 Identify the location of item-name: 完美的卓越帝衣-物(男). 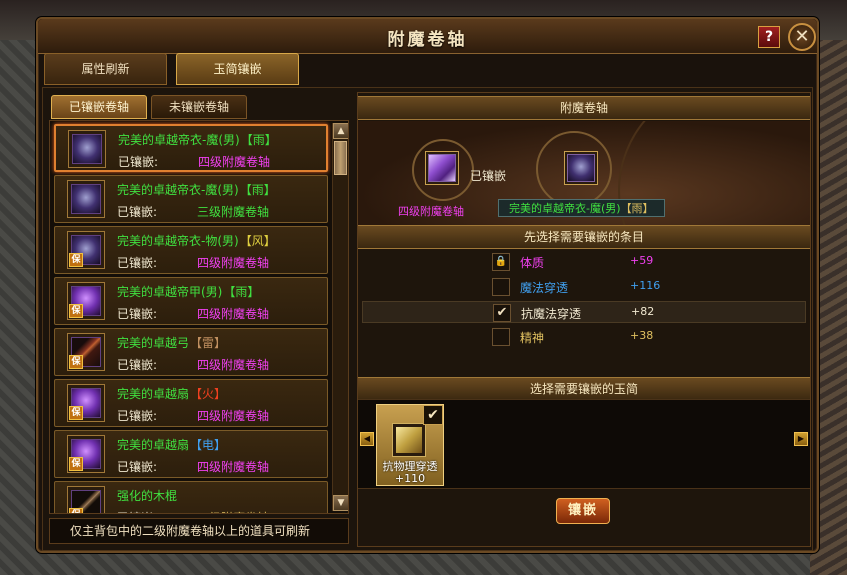
(178, 241).